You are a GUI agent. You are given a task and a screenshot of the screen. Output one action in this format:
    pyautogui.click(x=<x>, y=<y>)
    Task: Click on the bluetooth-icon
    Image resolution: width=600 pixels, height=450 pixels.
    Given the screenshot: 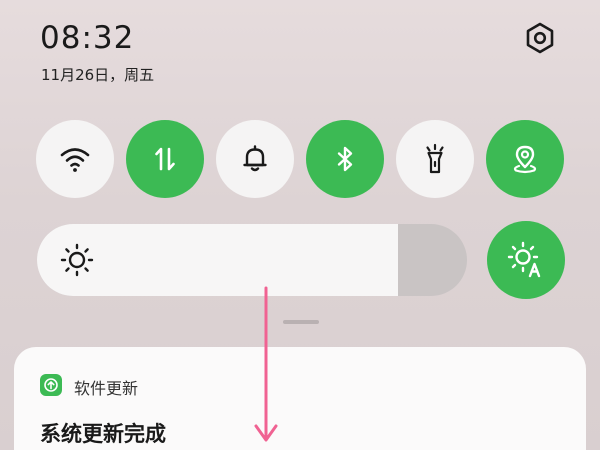 What is the action you would take?
    pyautogui.click(x=345, y=159)
    